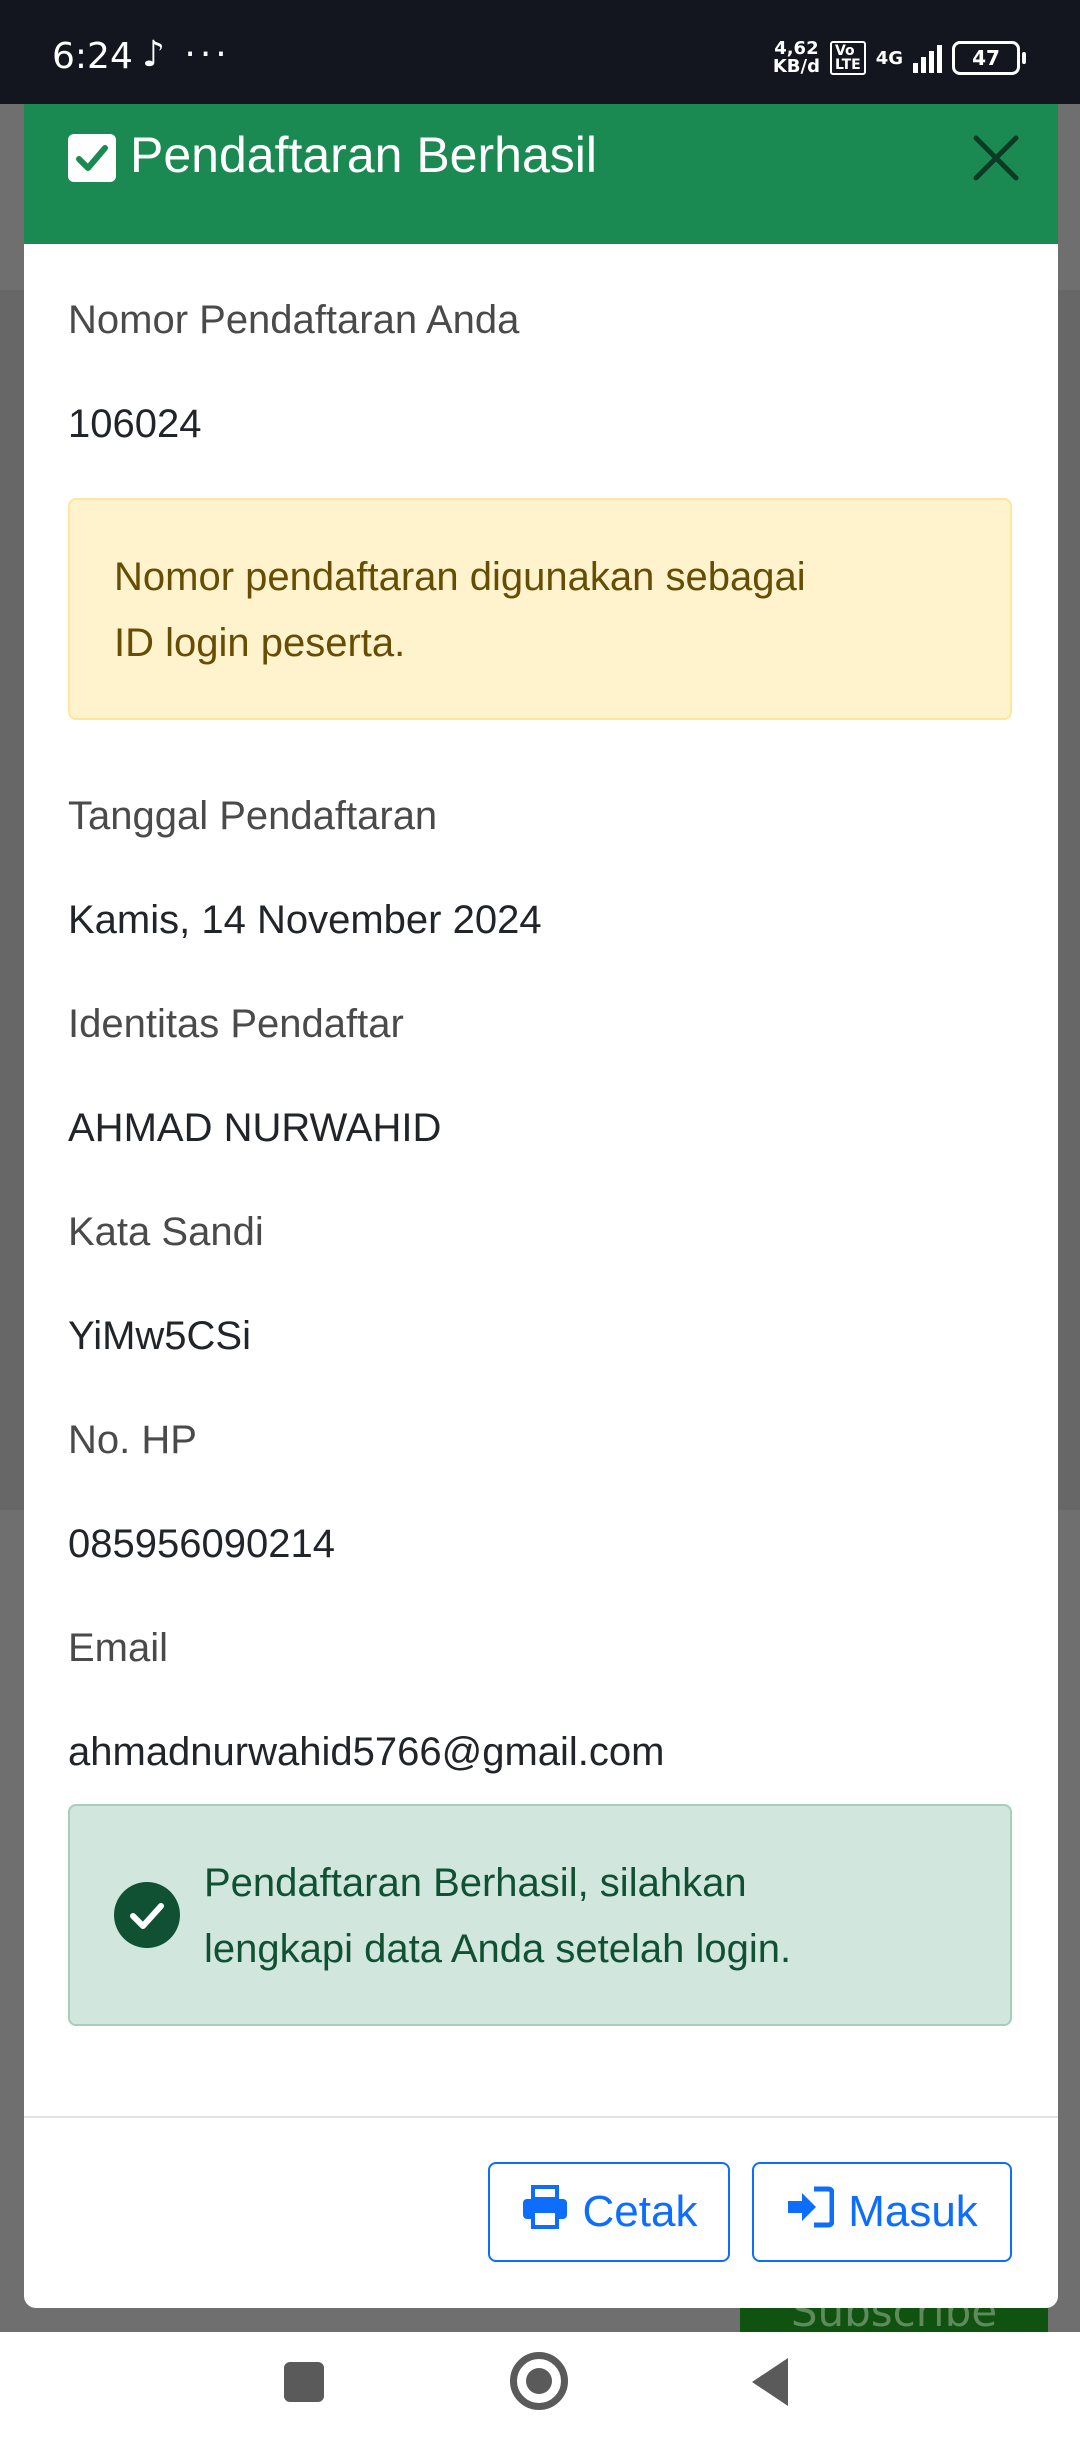 The height and width of the screenshot is (2460, 1080). Describe the element at coordinates (135, 424) in the screenshot. I see `registration-number-value: 106024` at that location.